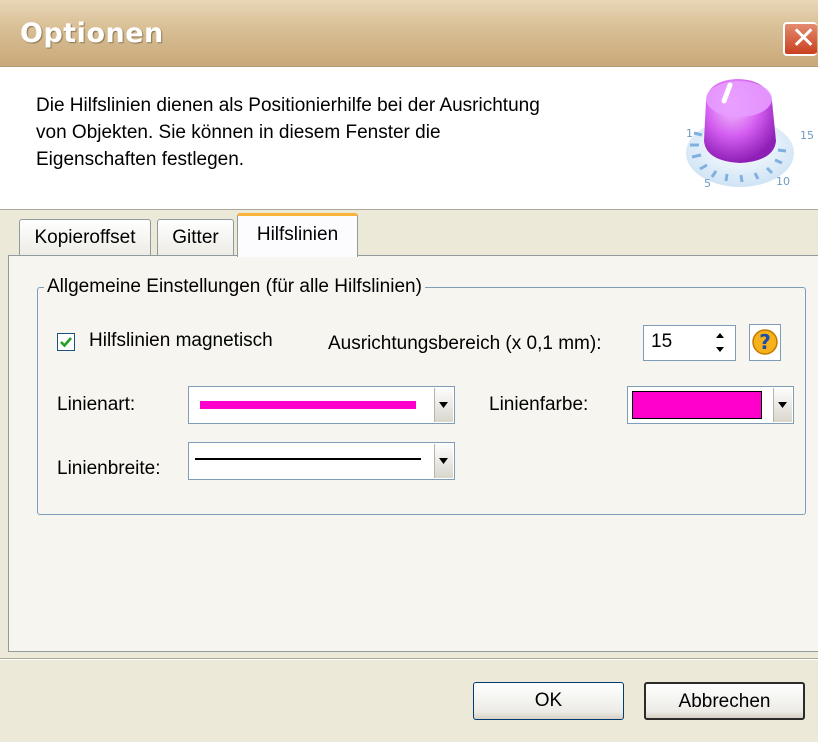  What do you see at coordinates (750, 134) in the screenshot?
I see `dial-icon: 1 5 10 15` at bounding box center [750, 134].